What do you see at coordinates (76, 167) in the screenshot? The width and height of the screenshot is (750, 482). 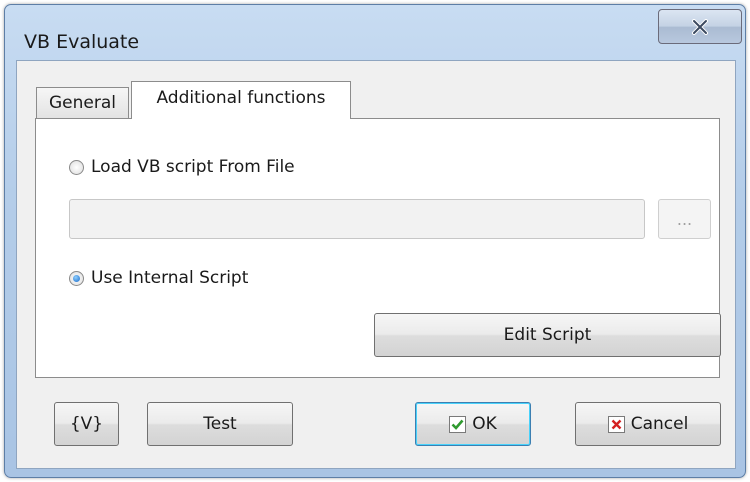 I see `radio-unchecked-icon` at bounding box center [76, 167].